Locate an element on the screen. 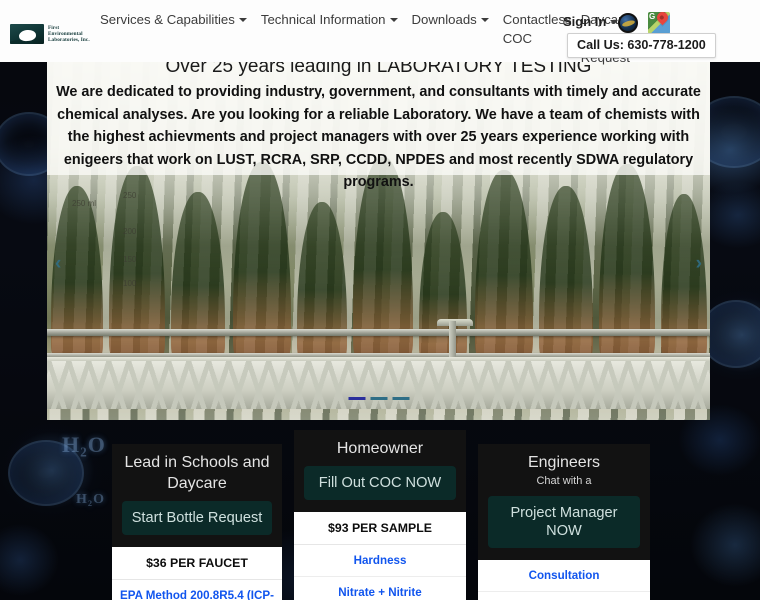  card-title: Engineers is located at coordinates (564, 462).